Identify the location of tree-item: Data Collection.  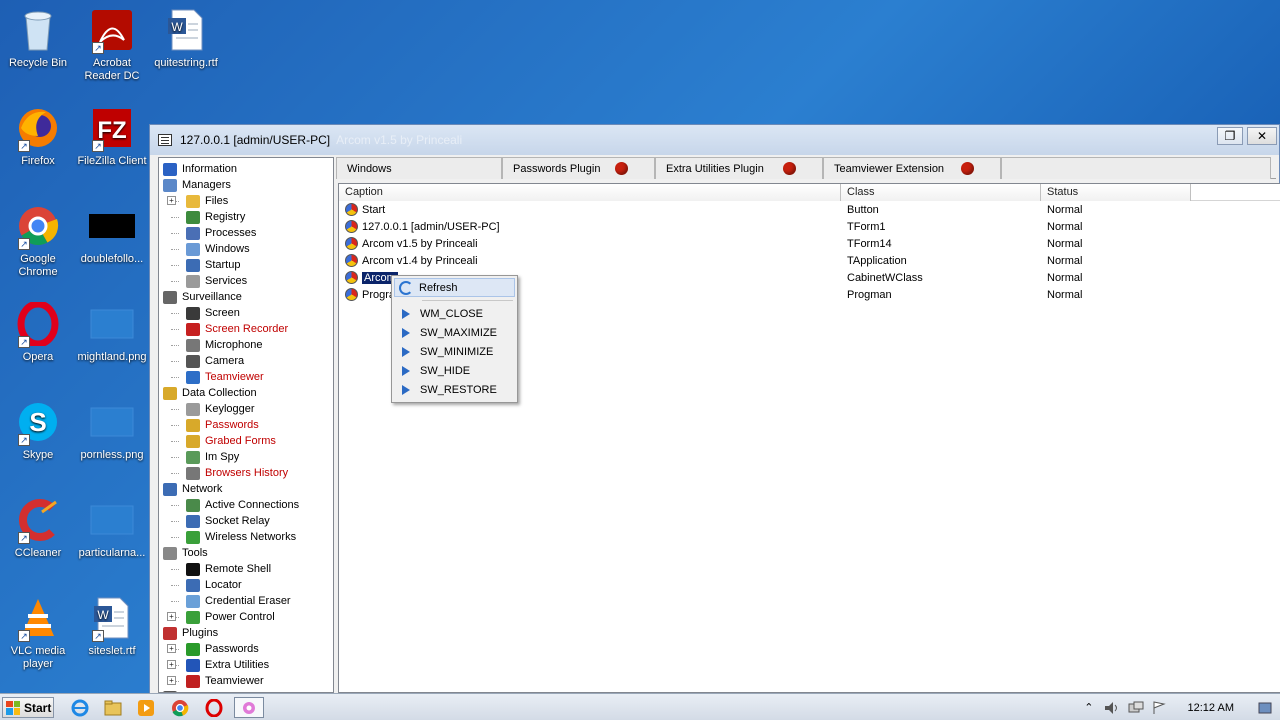
(210, 393).